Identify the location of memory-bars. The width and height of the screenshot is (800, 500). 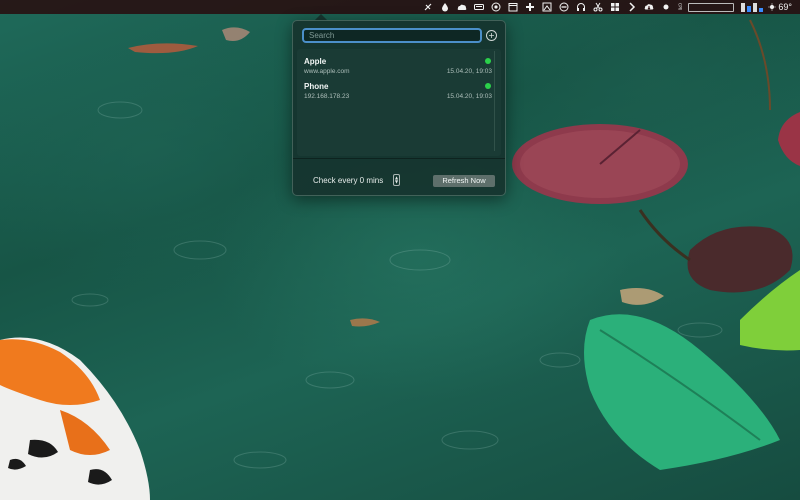
(752, 7).